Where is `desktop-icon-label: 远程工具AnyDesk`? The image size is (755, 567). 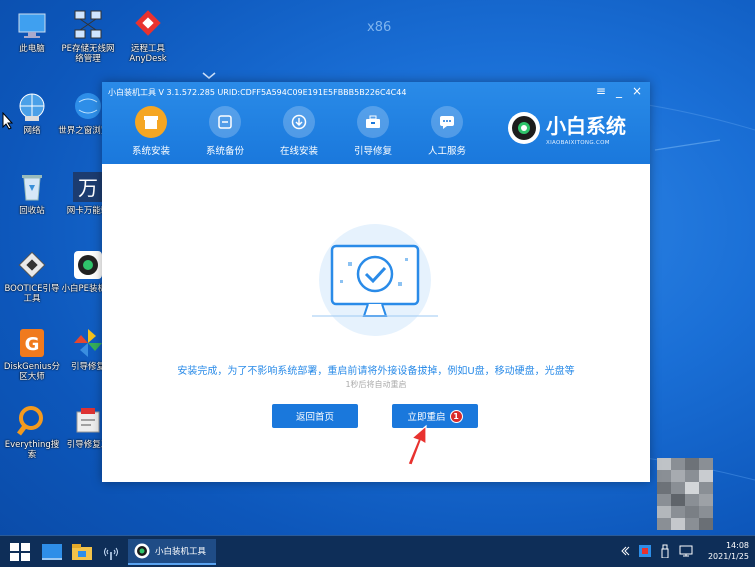
desktop-icon-label: 远程工具AnyDesk is located at coordinates (148, 54).